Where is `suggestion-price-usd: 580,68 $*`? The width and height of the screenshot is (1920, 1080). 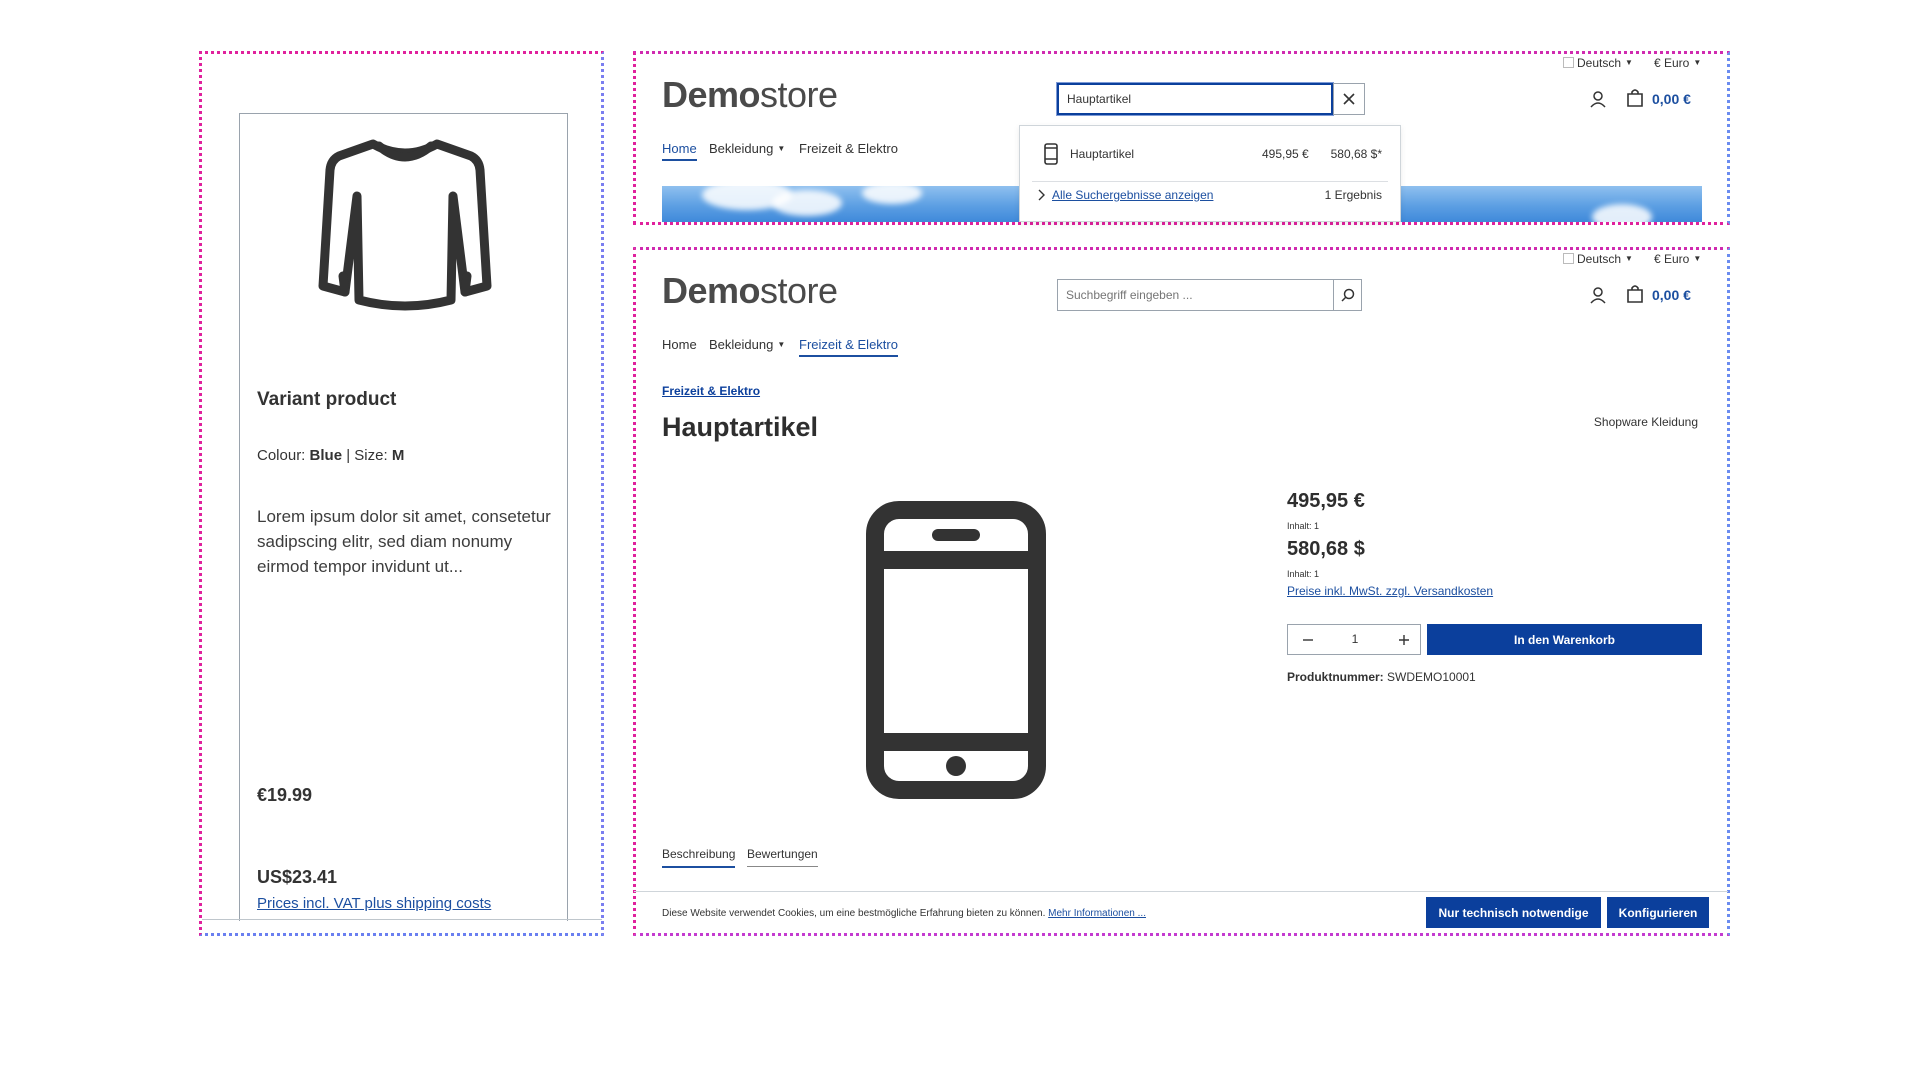 suggestion-price-usd: 580,68 $* is located at coordinates (1356, 154).